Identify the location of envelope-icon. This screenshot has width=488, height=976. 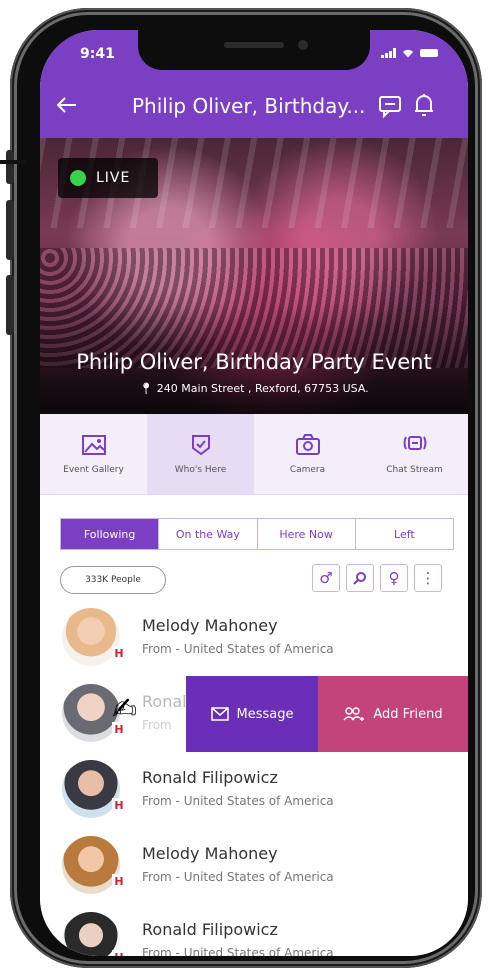
(219, 714).